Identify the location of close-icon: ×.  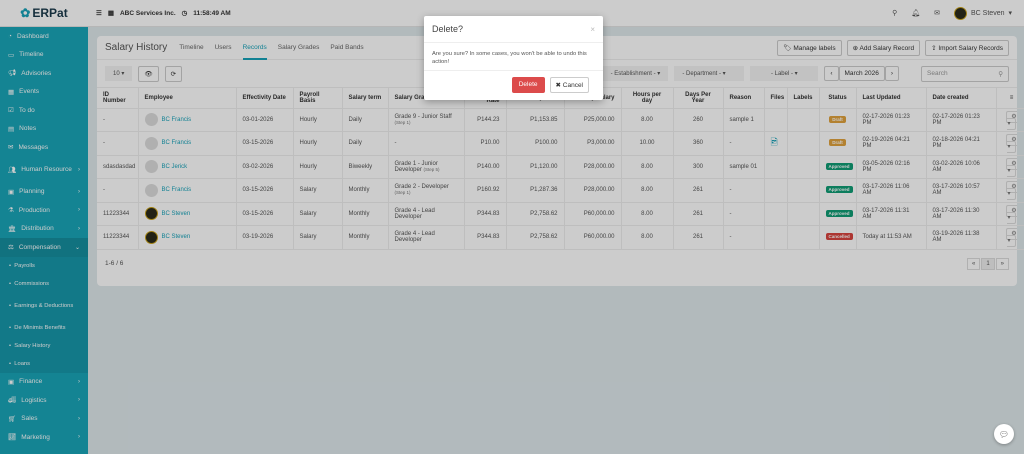
(592, 29).